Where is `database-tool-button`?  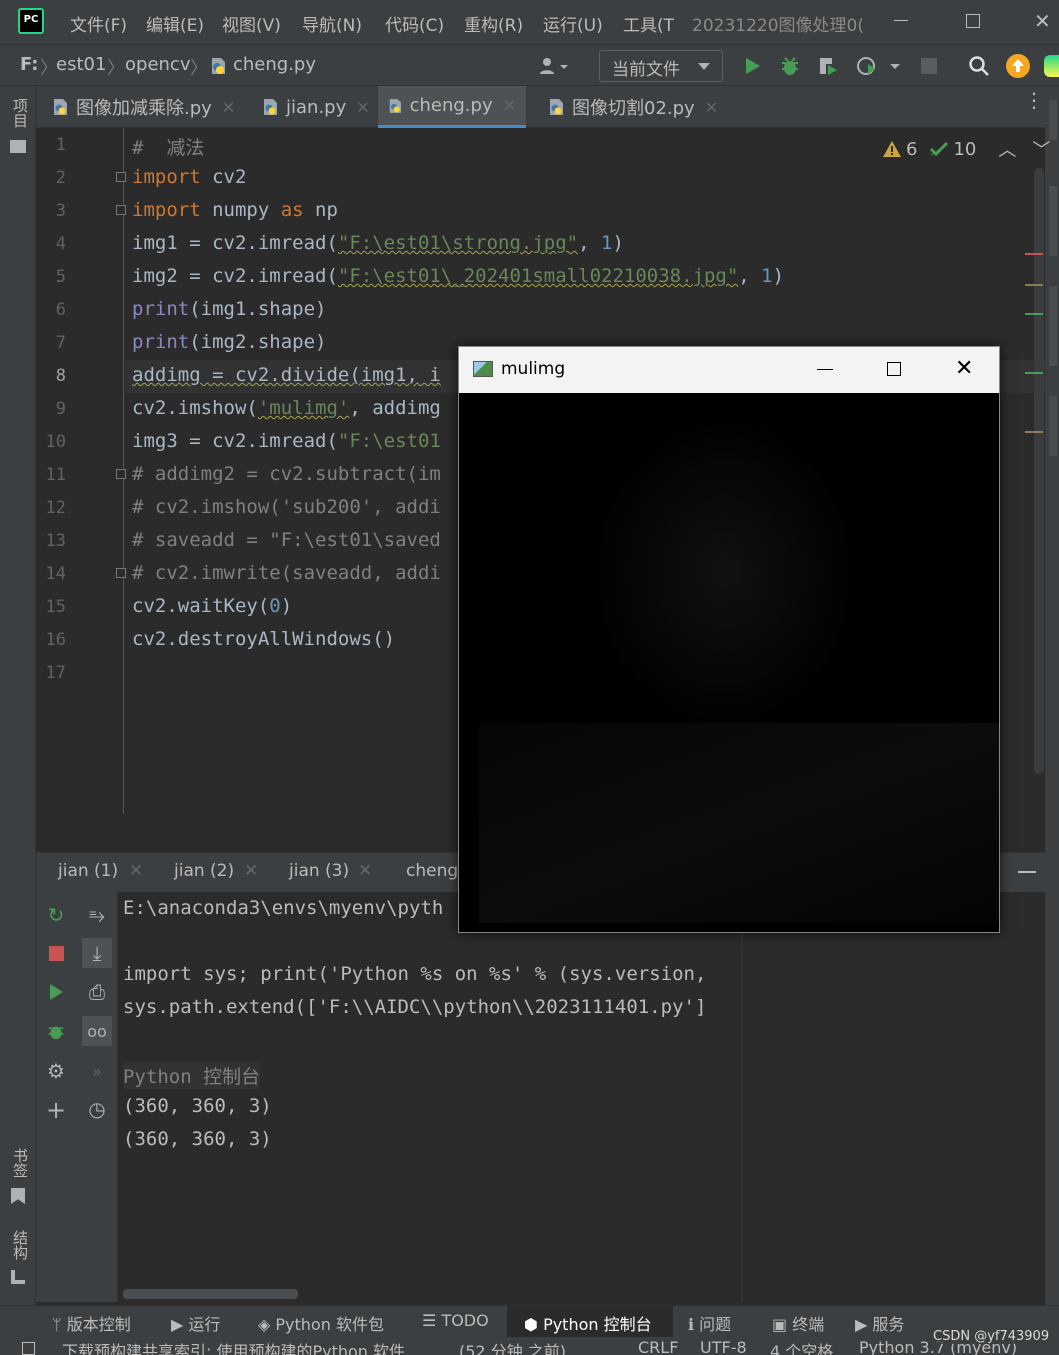 database-tool-button is located at coordinates (1053, 221).